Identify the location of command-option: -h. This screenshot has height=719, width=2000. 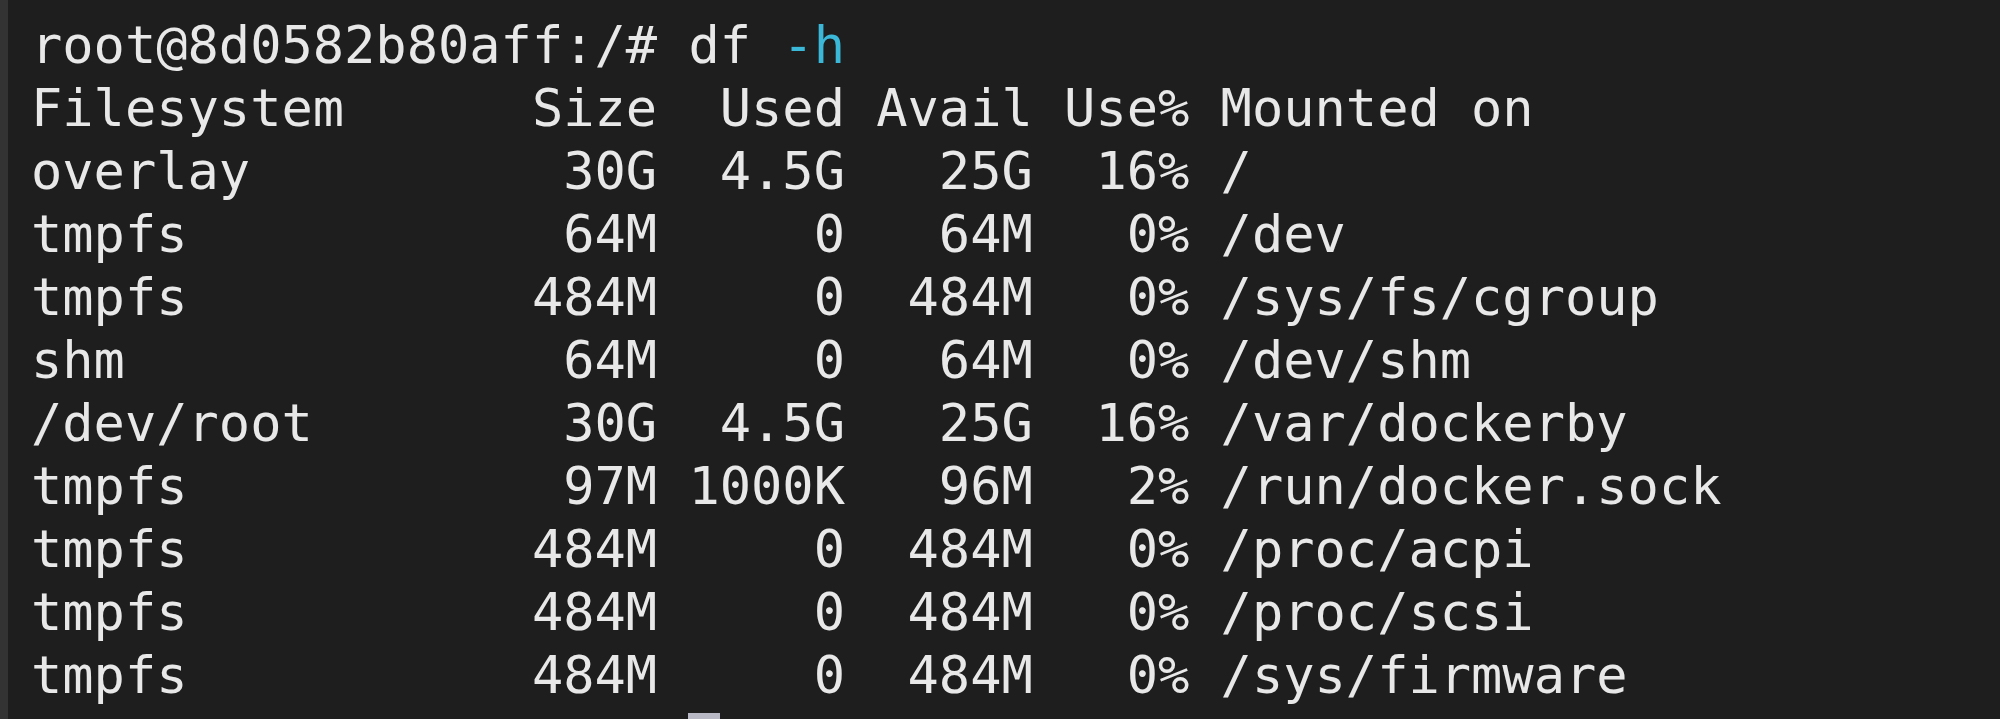
(813, 45).